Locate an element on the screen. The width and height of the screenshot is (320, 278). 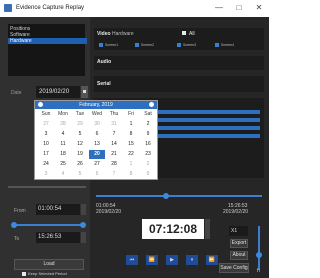
screen3-checkbox is located at coordinates (179, 45).